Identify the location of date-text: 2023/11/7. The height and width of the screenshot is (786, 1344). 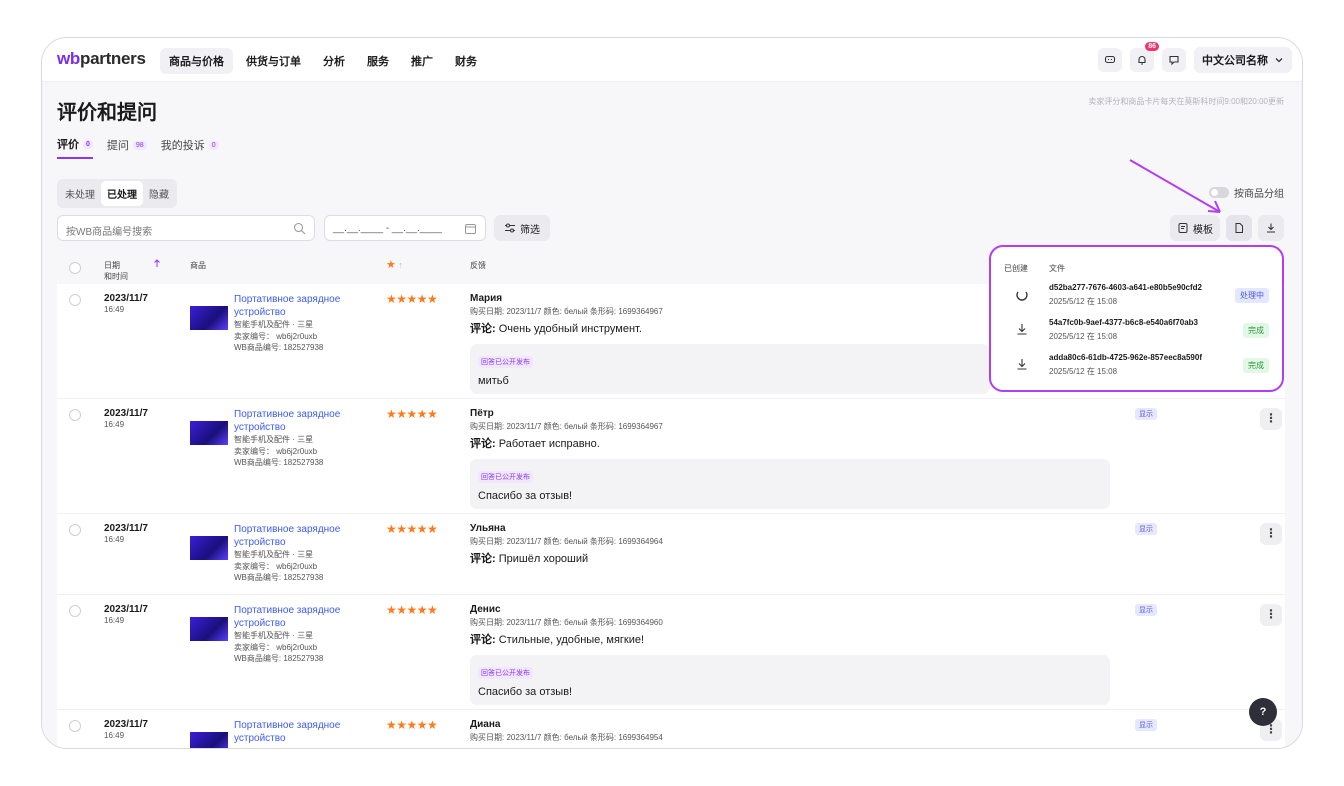
(126, 609).